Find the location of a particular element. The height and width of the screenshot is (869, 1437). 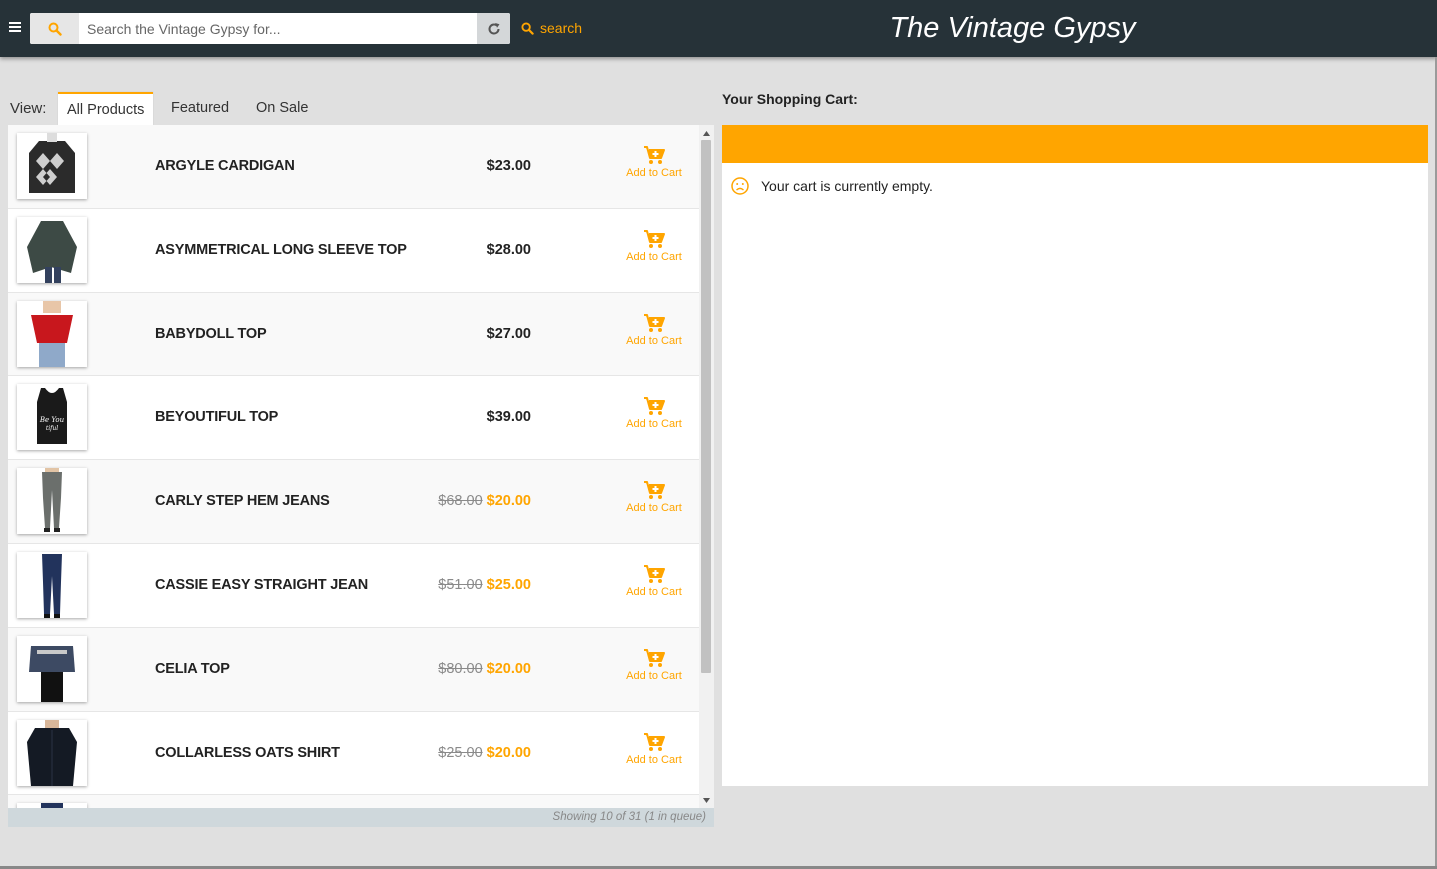

product-name: BEYOUTIFUL TOP is located at coordinates (216, 417).